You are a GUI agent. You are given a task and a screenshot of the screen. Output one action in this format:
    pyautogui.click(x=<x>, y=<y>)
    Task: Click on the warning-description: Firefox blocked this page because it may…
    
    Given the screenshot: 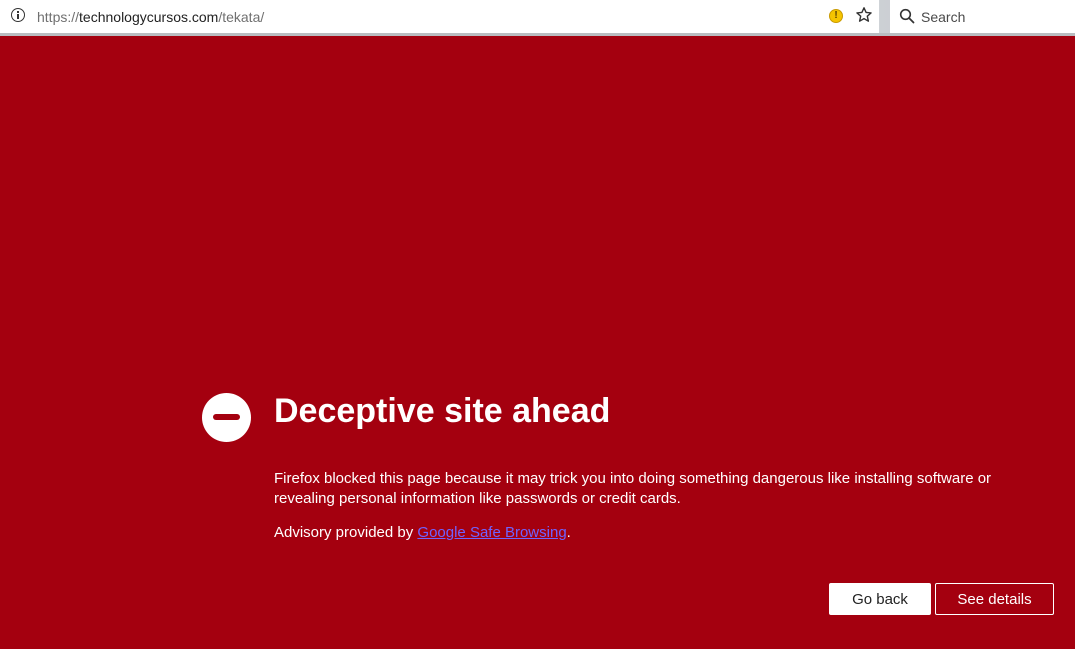 What is the action you would take?
    pyautogui.click(x=633, y=488)
    